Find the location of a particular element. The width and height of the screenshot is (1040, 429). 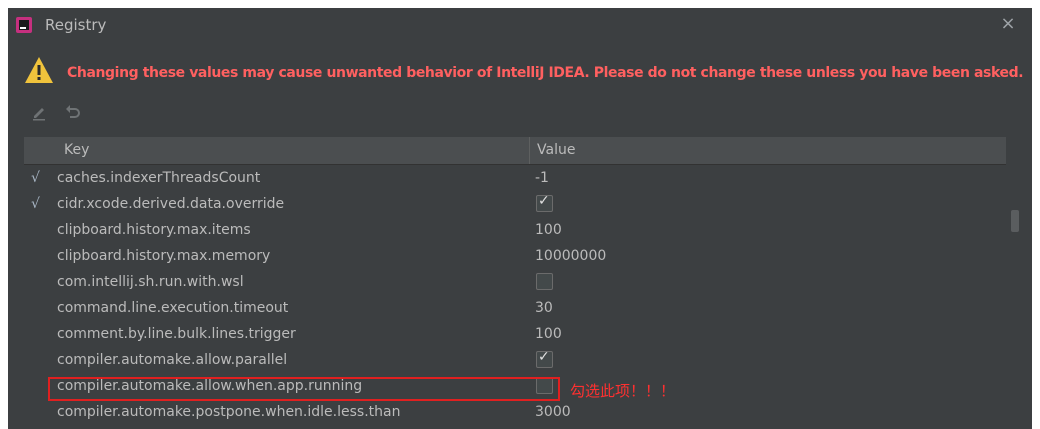

registry-key: clipboard.history.max.memory is located at coordinates (164, 256).